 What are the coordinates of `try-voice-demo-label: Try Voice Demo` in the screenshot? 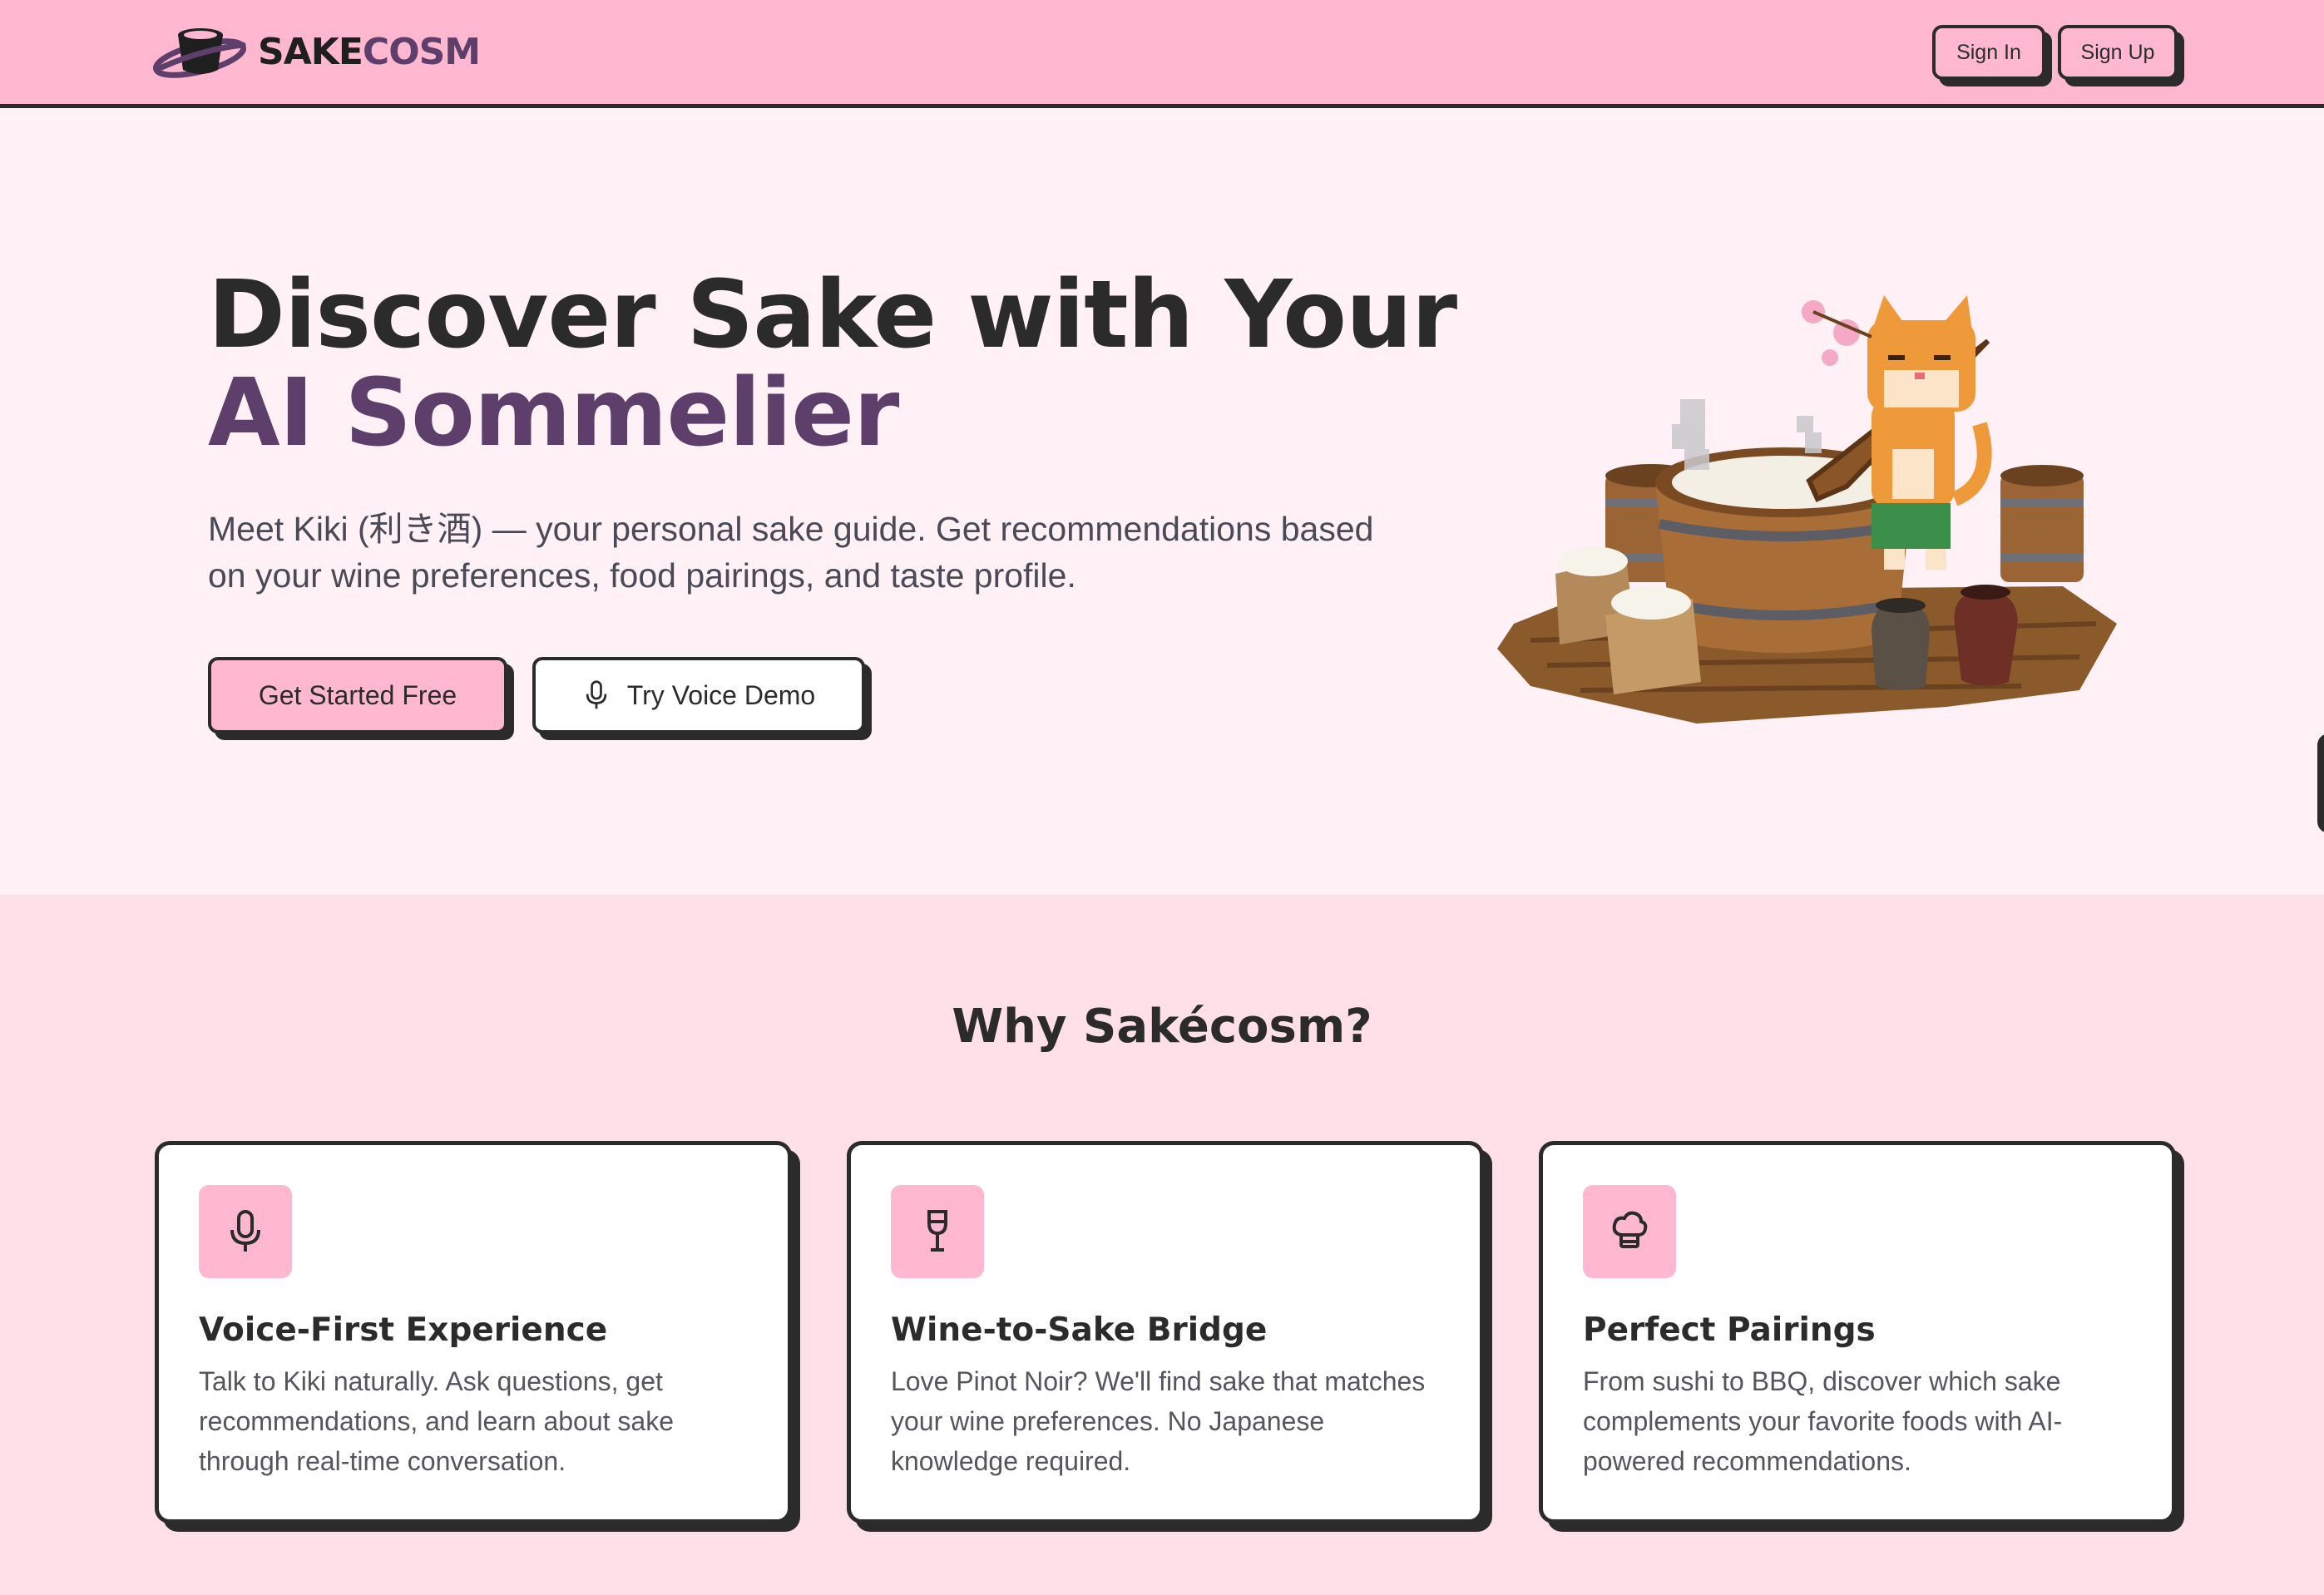 It's located at (721, 695).